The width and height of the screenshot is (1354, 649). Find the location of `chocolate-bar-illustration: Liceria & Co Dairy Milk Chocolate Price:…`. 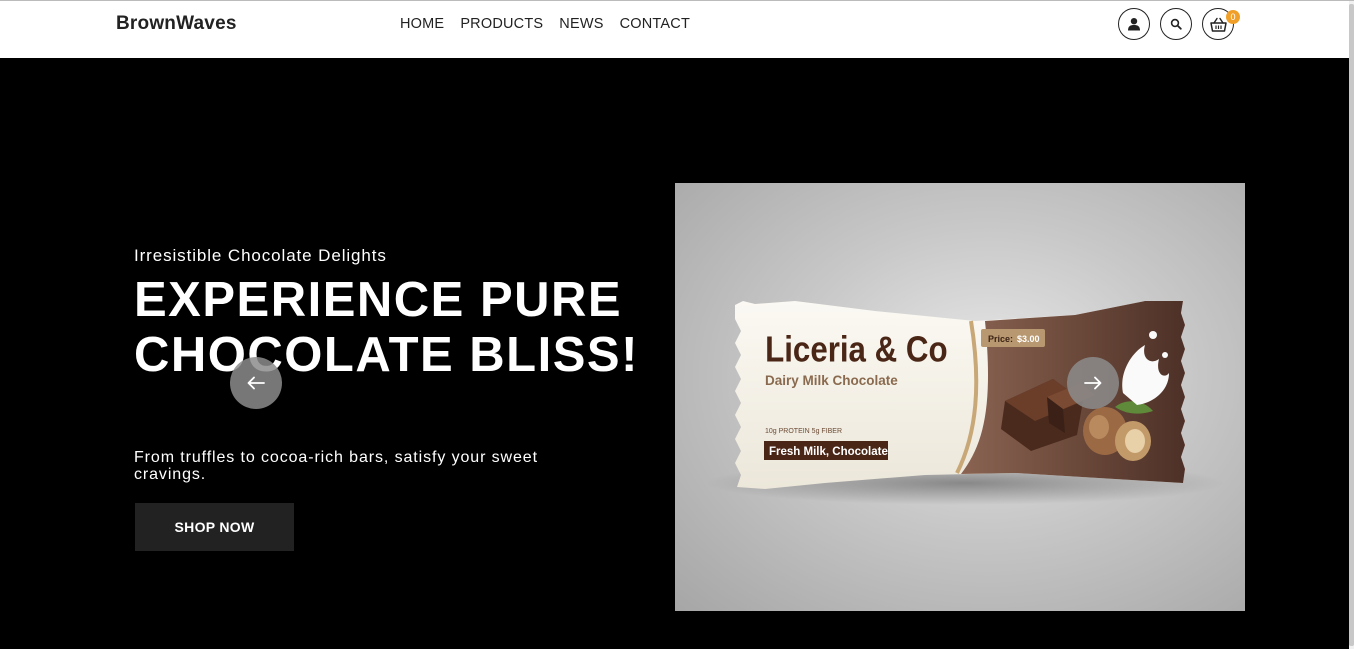

chocolate-bar-illustration: Liceria & Co Dairy Milk Chocolate Price:… is located at coordinates (965, 403).